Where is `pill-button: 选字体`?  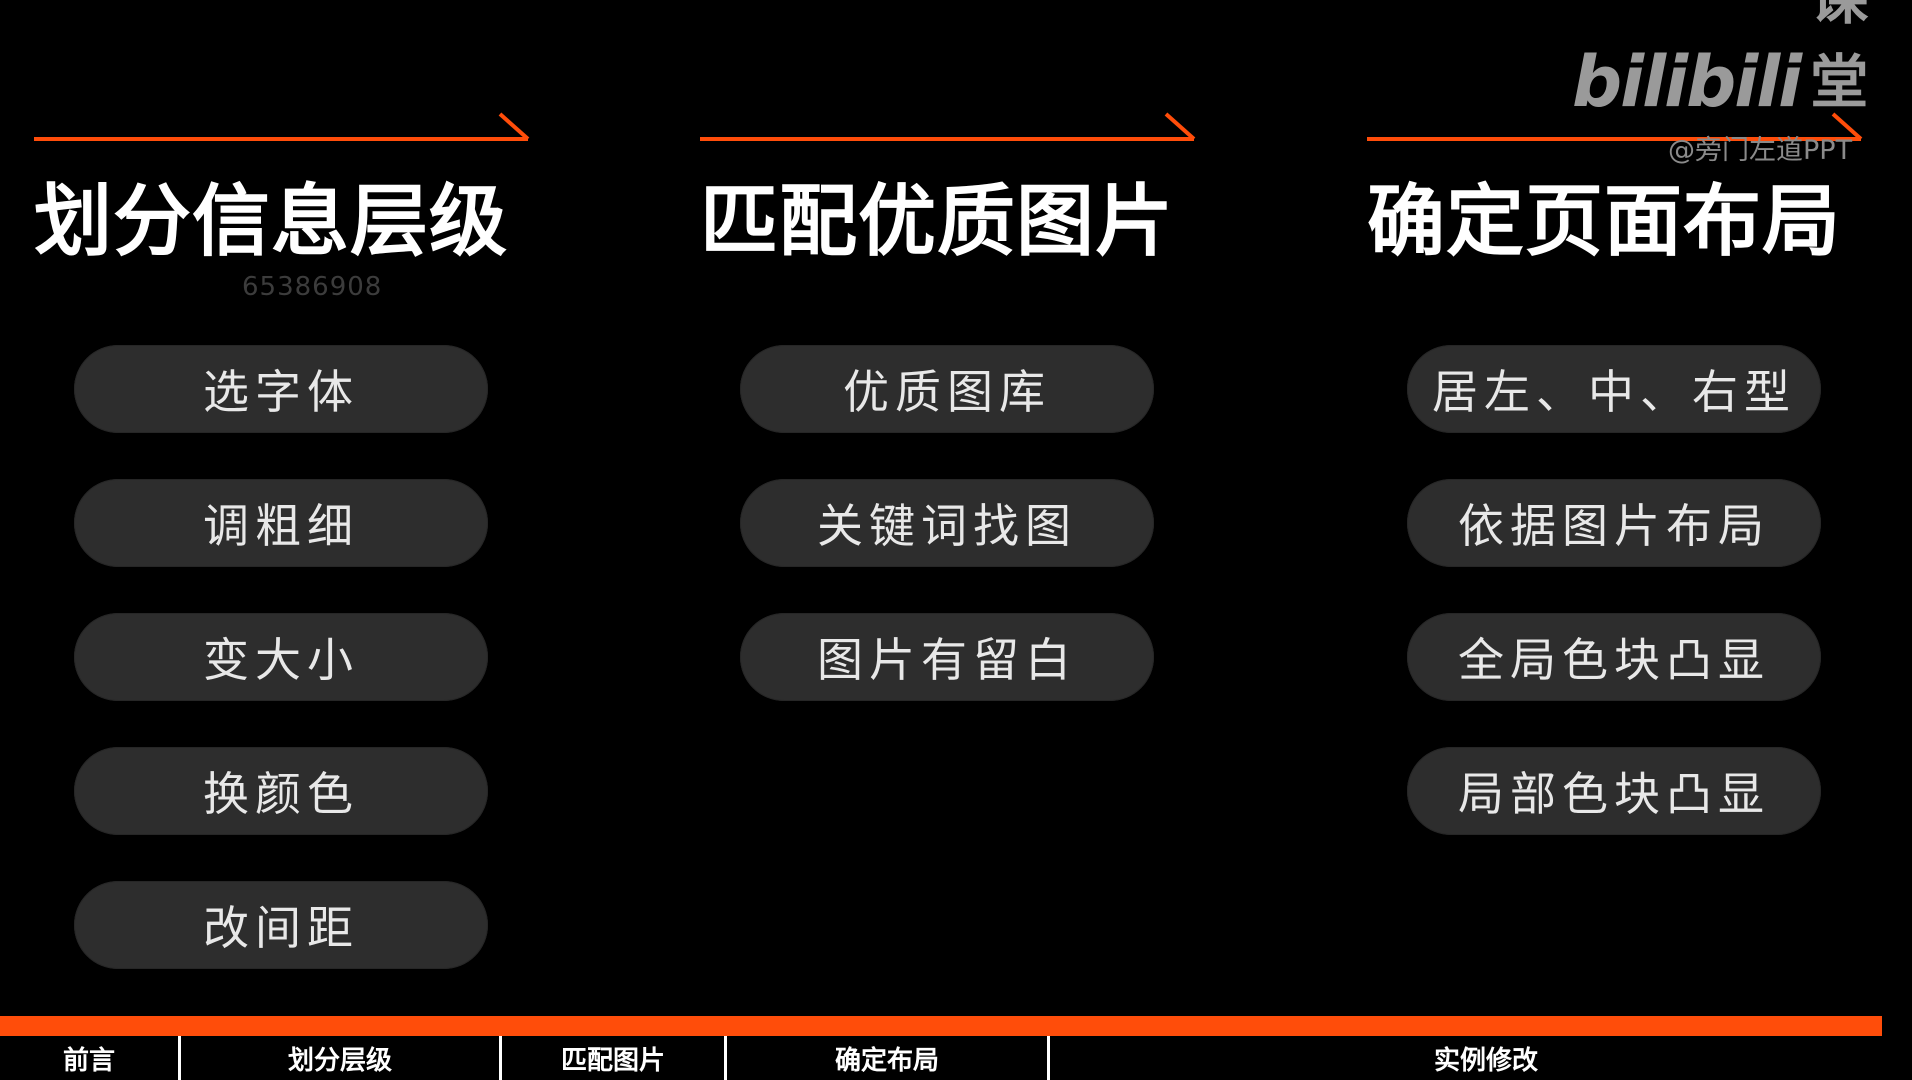 pill-button: 选字体 is located at coordinates (281, 389).